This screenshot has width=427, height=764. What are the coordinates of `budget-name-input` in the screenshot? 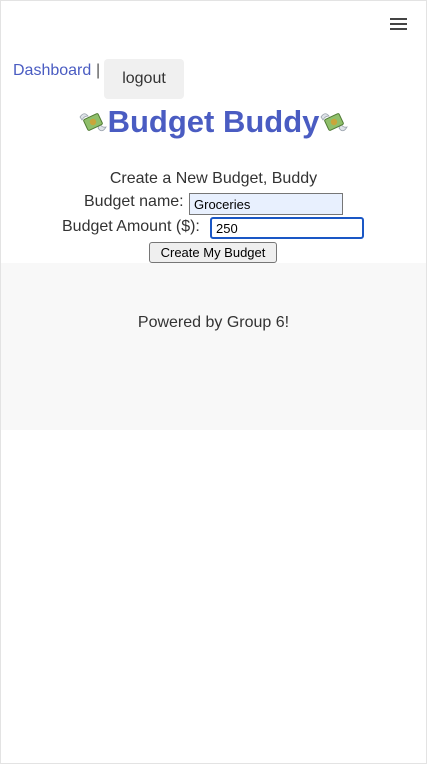 It's located at (266, 204).